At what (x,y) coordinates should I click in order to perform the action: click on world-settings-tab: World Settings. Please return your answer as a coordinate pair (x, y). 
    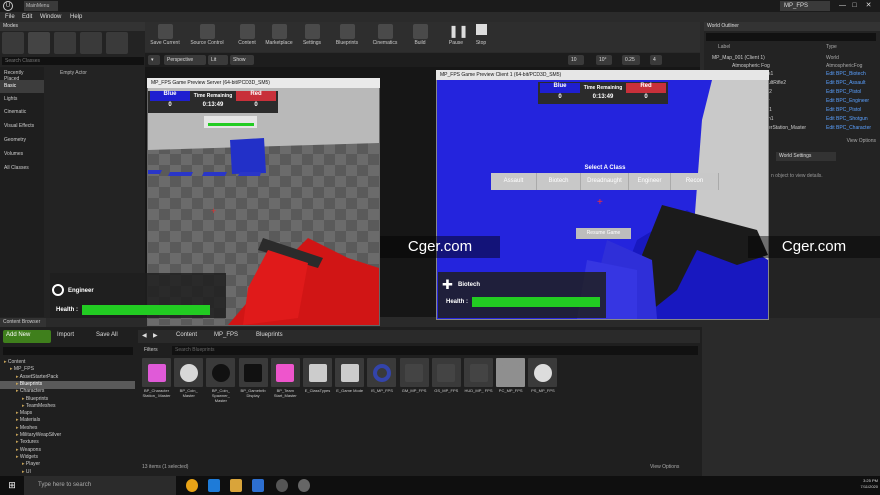
    Looking at the image, I should click on (806, 156).